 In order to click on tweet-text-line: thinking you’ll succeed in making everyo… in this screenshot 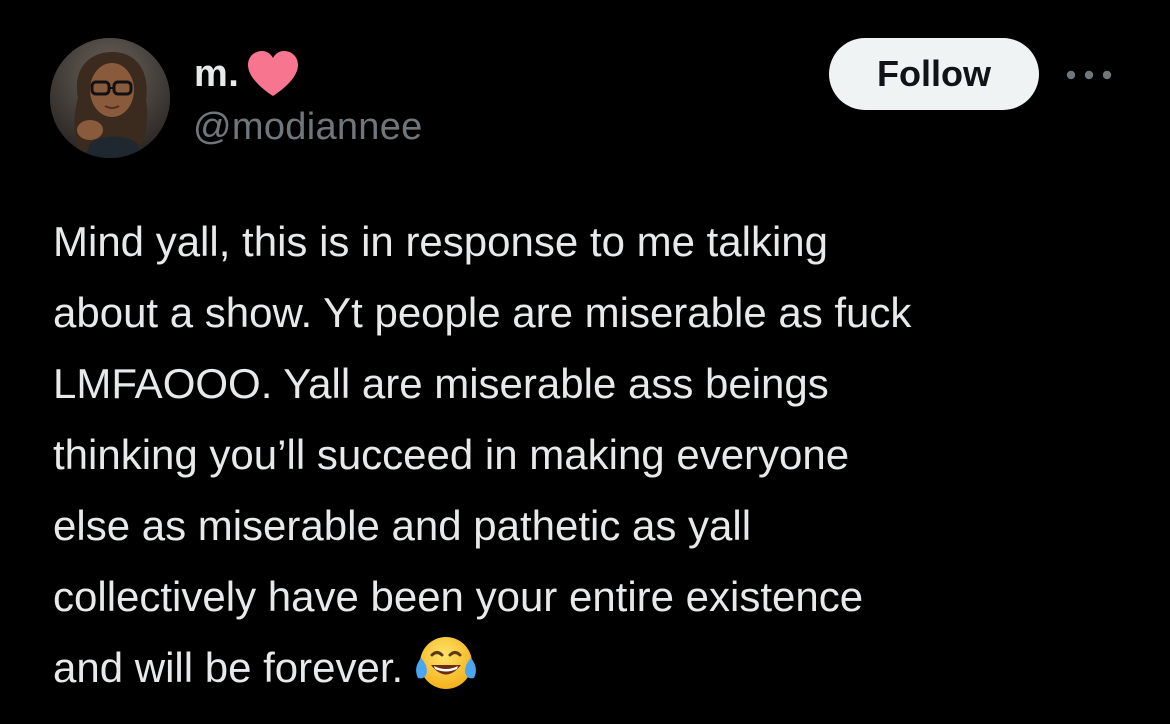, I will do `click(451, 454)`.